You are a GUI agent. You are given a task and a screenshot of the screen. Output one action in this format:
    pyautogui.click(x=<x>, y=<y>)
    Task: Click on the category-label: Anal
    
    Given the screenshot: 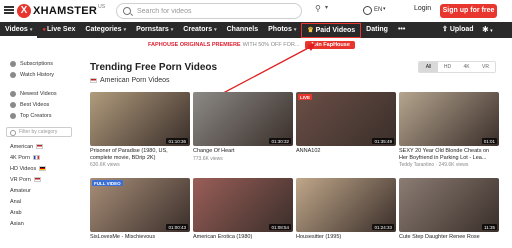 What is the action you would take?
    pyautogui.click(x=16, y=201)
    